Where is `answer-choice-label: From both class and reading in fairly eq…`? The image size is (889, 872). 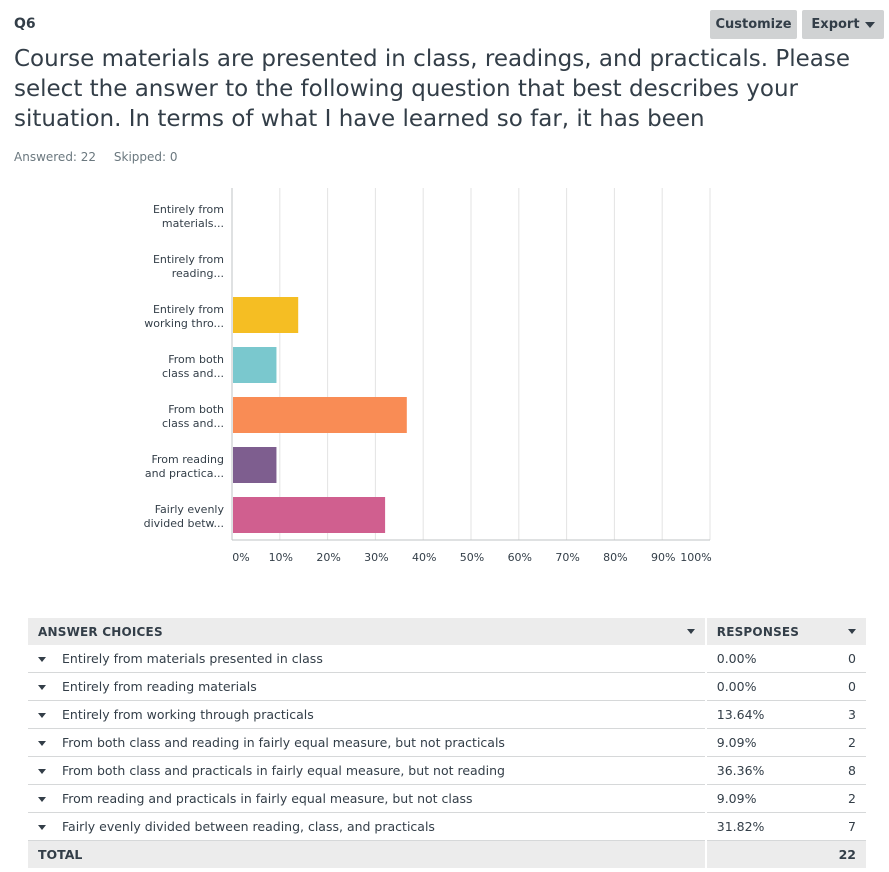
answer-choice-label: From both class and reading in fairly eq… is located at coordinates (283, 742).